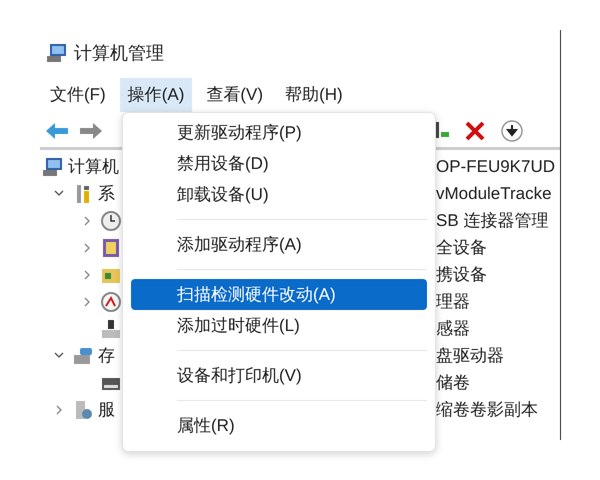 Image resolution: width=600 pixels, height=480 pixels. Describe the element at coordinates (279, 132) in the screenshot. I see `context-menu-item: 更新驱动程序(P)` at that location.